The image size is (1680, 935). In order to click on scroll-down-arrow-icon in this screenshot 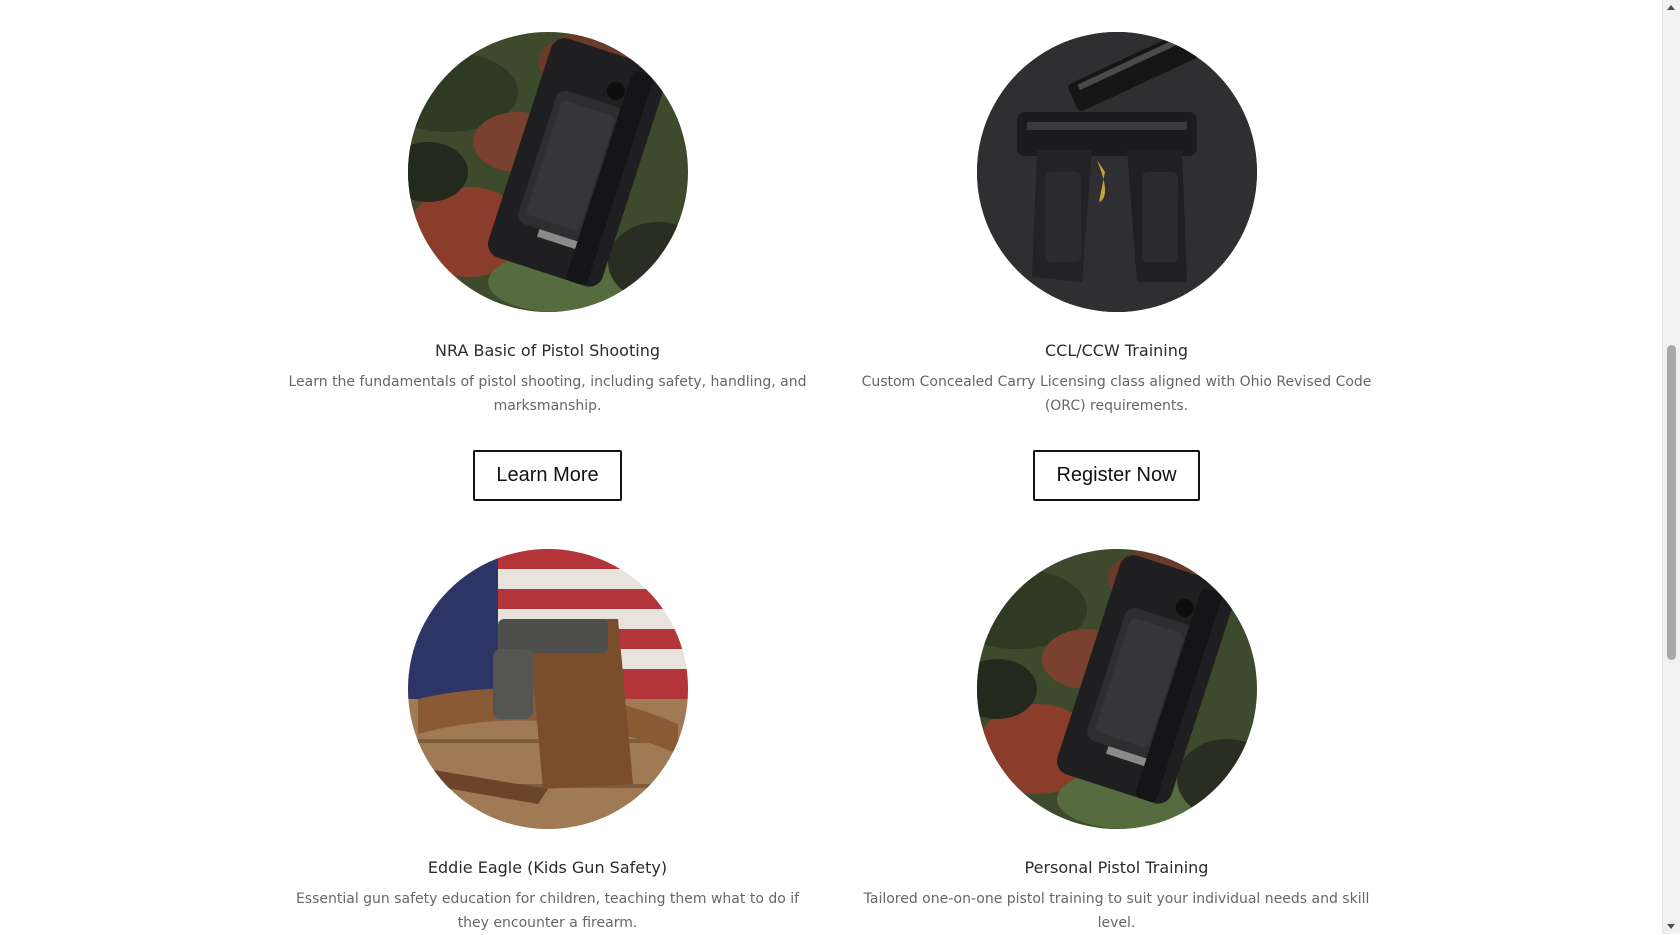, I will do `click(1671, 926)`.